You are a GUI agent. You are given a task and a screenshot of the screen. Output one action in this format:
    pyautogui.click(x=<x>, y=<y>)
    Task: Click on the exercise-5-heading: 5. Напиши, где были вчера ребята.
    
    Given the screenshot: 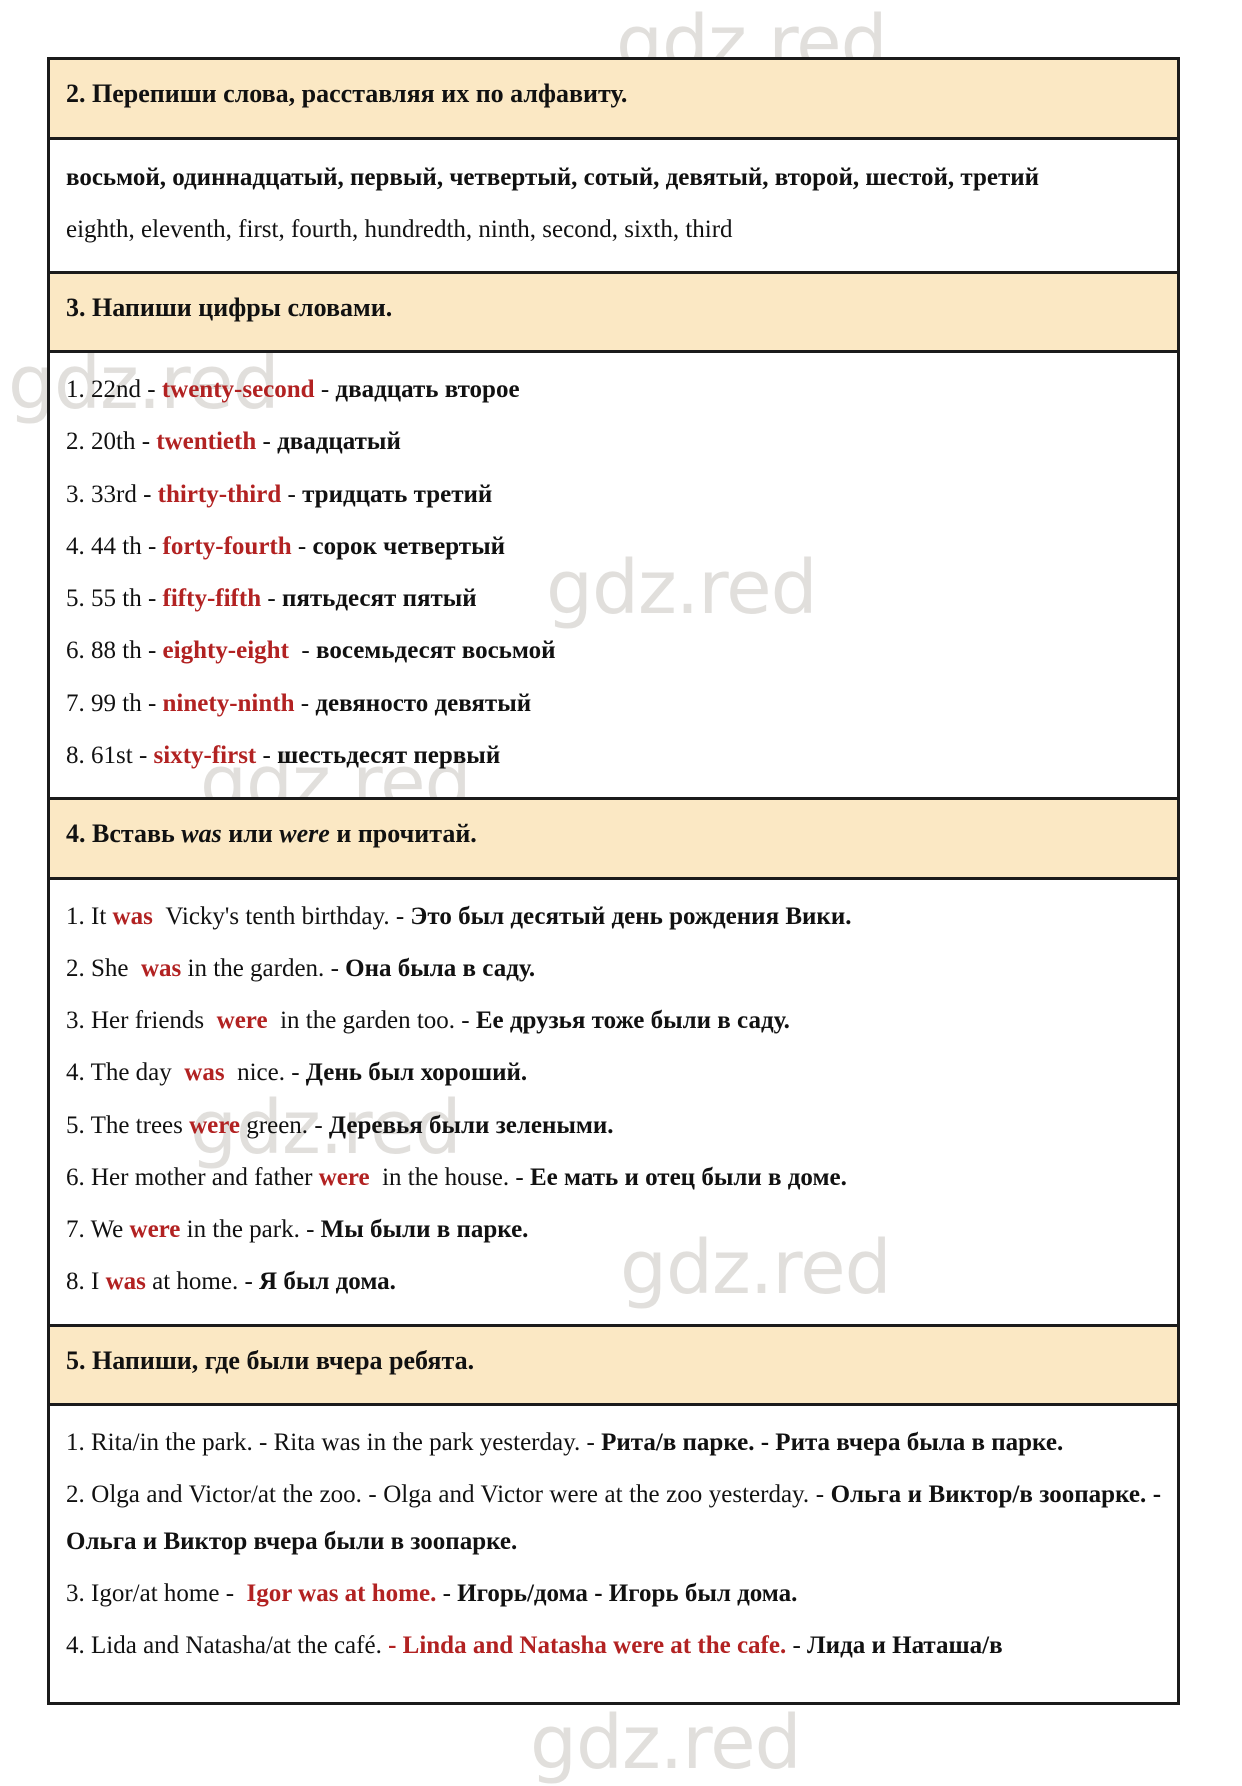 What is the action you would take?
    pyautogui.click(x=613, y=1366)
    